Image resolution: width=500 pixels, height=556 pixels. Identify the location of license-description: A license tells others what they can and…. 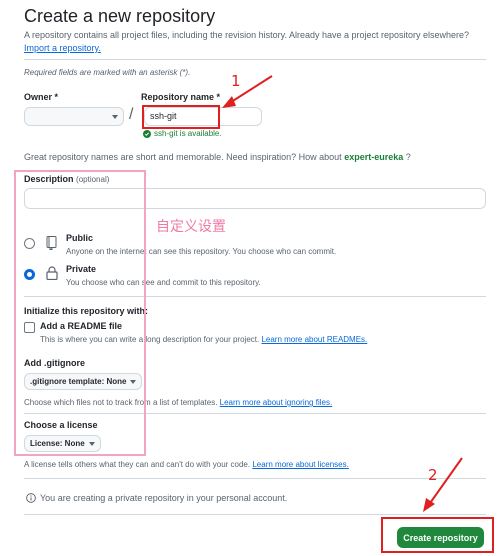
(137, 464).